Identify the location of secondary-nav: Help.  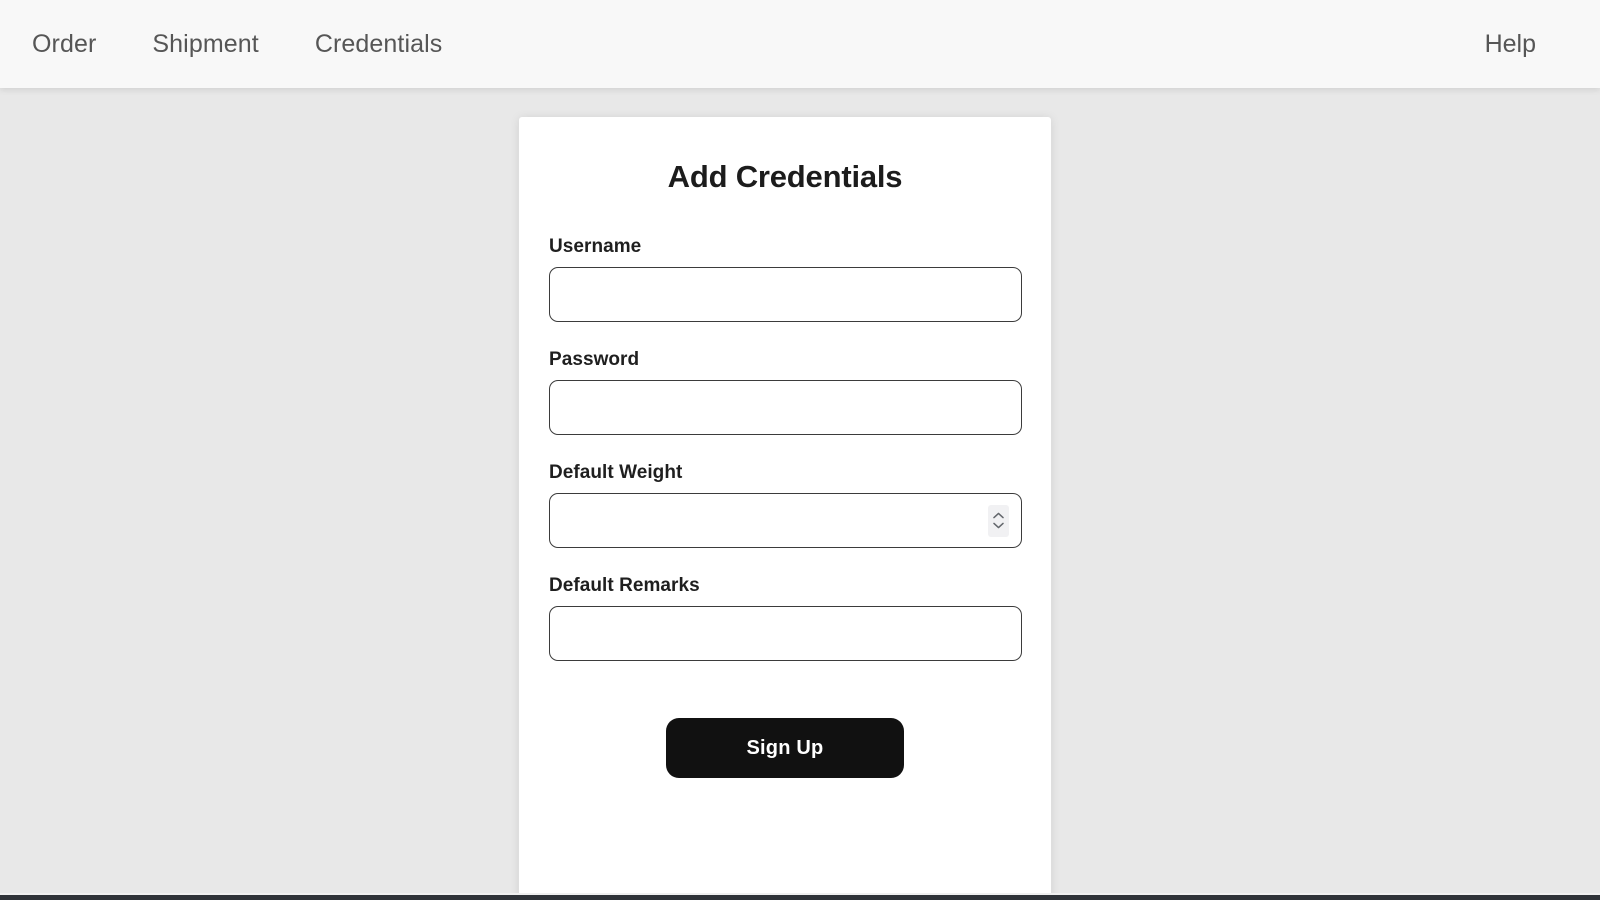
(1526, 44).